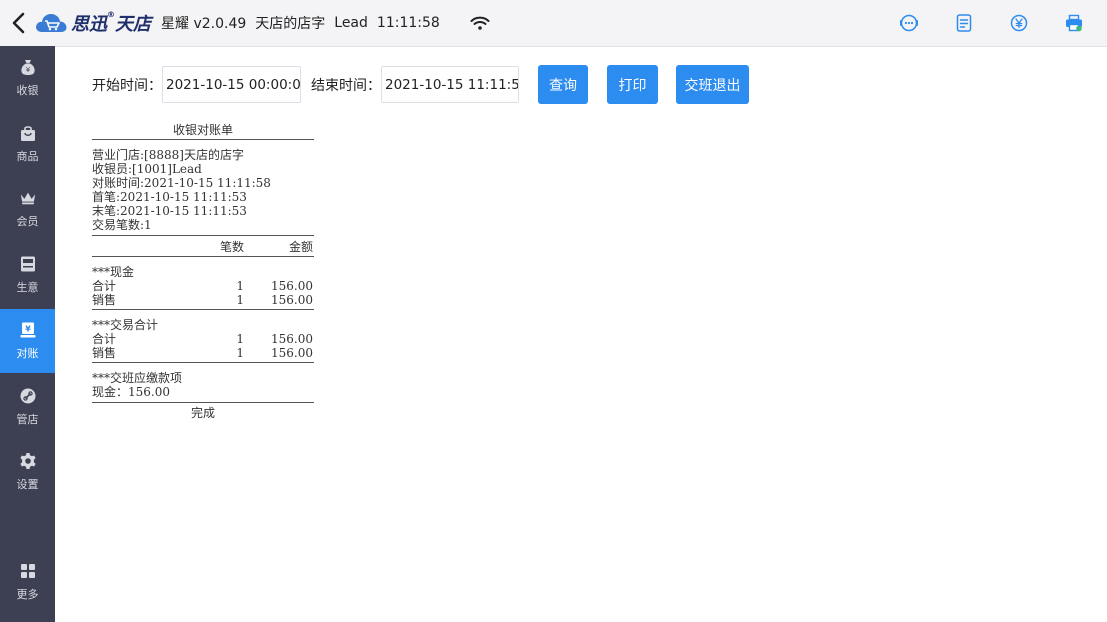  Describe the element at coordinates (27, 594) in the screenshot. I see `sidebar-item-label: 更多` at that location.